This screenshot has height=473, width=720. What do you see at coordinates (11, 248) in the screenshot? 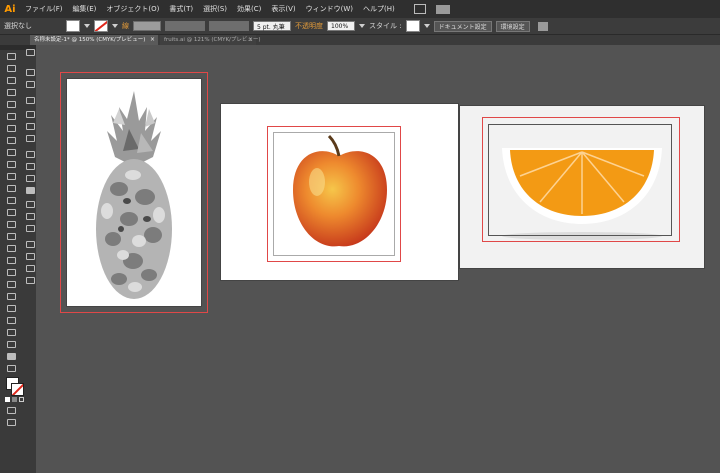
I see `perspective-grid-icon` at bounding box center [11, 248].